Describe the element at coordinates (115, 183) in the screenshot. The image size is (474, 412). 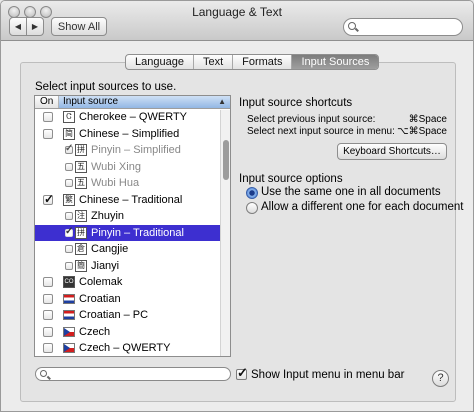
I see `list-item-label: Wubi Hua` at that location.